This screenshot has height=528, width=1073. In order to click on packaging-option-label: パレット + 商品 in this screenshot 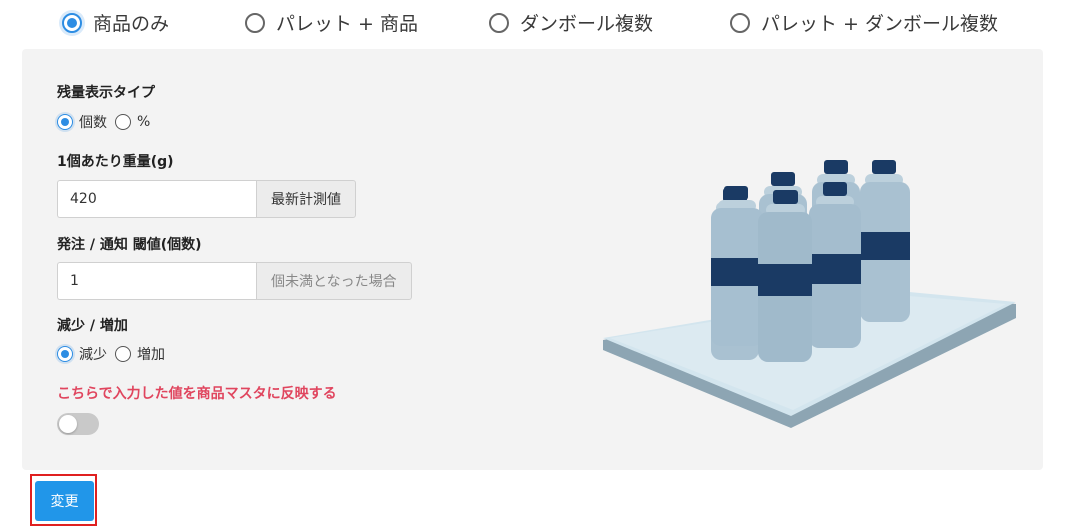, I will do `click(347, 24)`.